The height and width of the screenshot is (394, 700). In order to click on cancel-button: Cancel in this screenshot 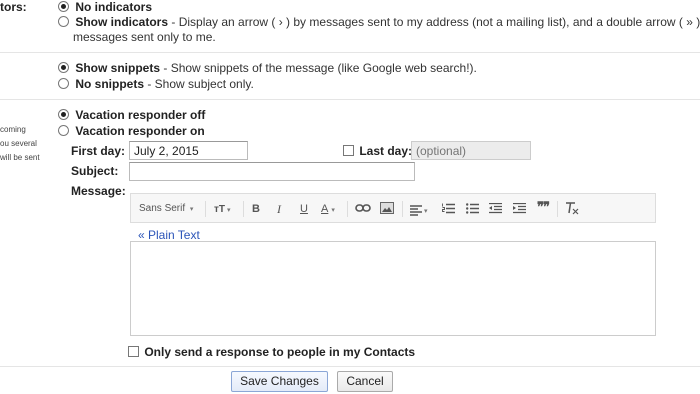, I will do `click(365, 381)`.